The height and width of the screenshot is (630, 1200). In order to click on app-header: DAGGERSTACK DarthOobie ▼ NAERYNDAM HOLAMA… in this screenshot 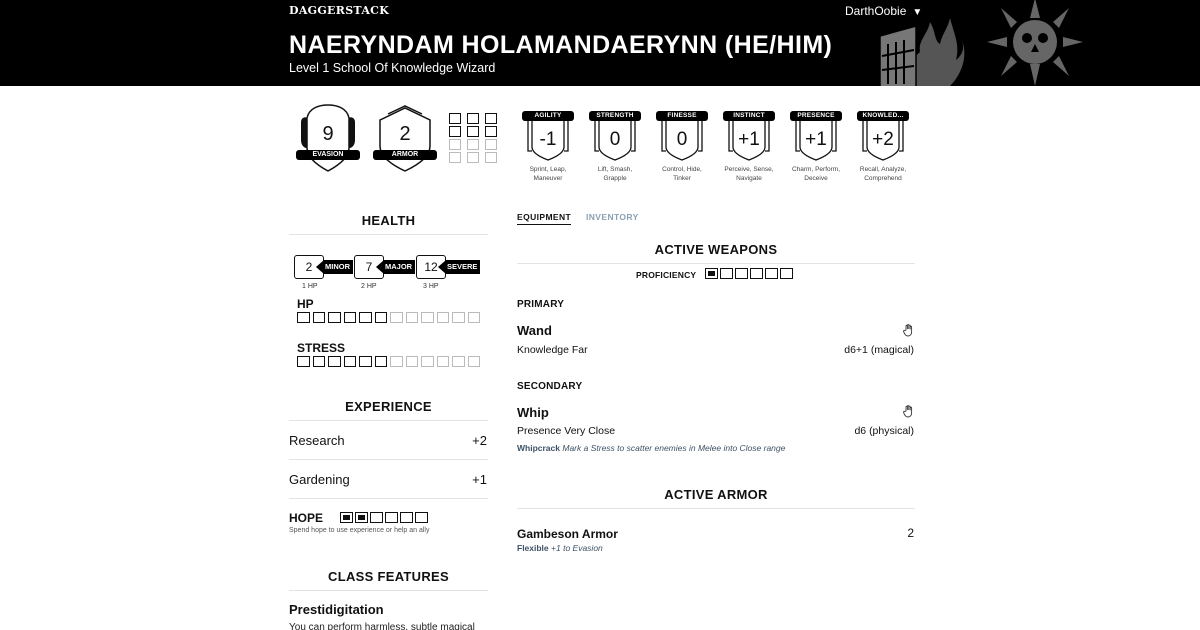, I will do `click(600, 43)`.